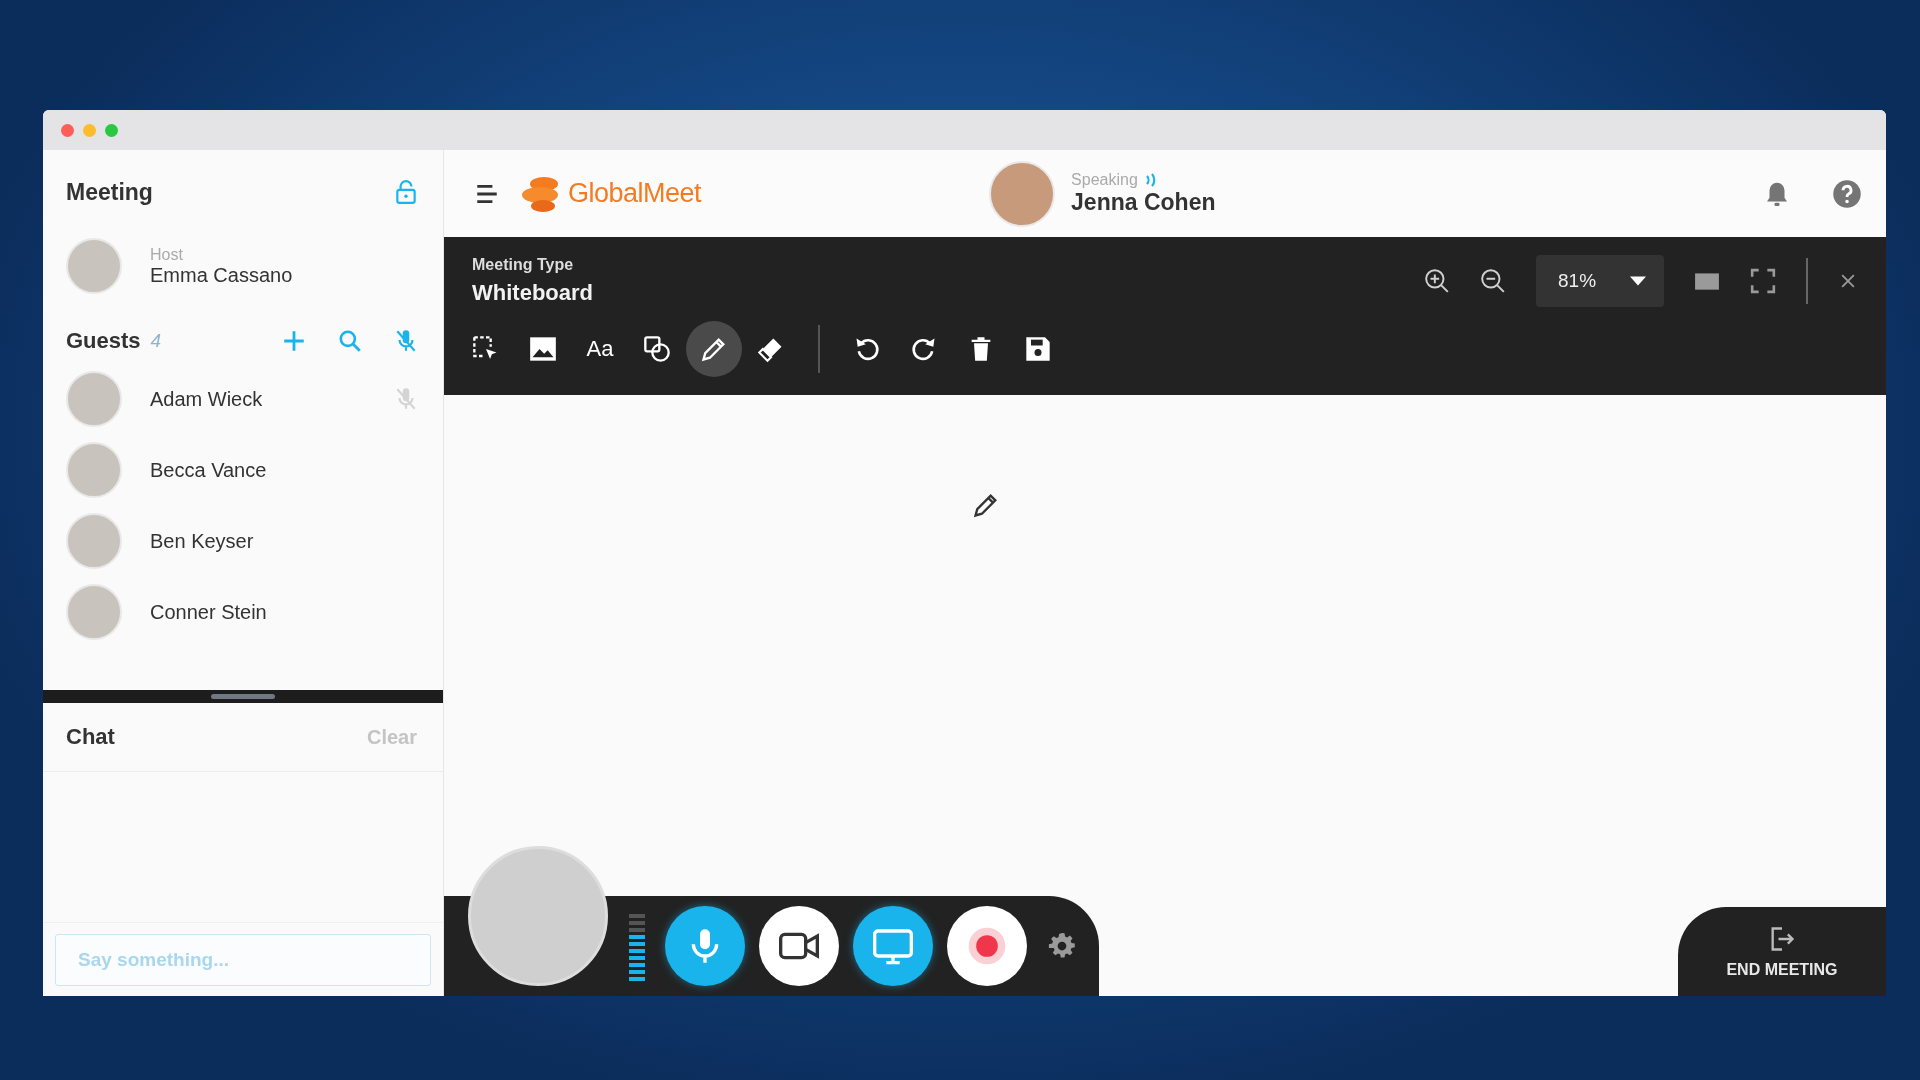 The image size is (1920, 1080). Describe the element at coordinates (206, 399) in the screenshot. I see `guest-name: Adam Wieck` at that location.